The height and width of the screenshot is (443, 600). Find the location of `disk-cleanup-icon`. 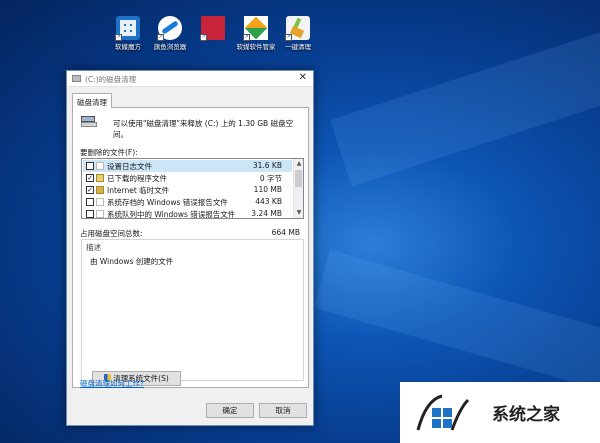

disk-cleanup-icon is located at coordinates (76, 78).